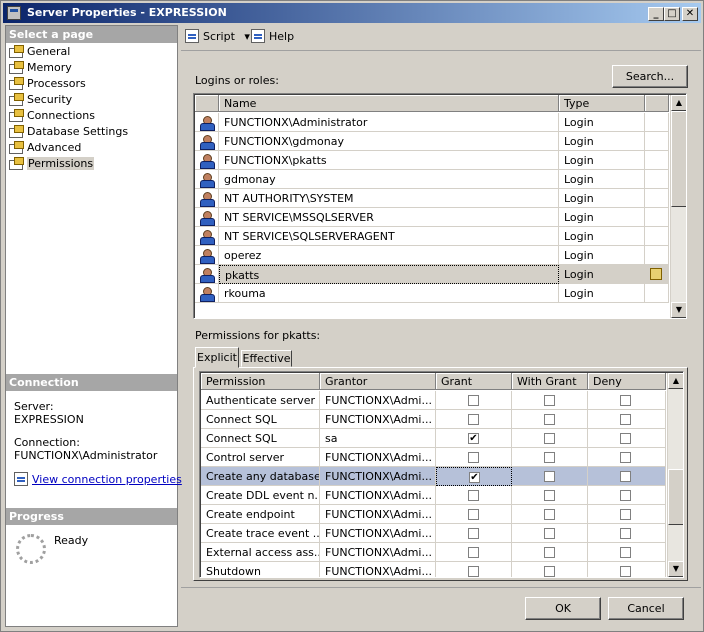 This screenshot has width=704, height=632. Describe the element at coordinates (432, 293) in the screenshot. I see `login-row: rkouma Login` at that location.